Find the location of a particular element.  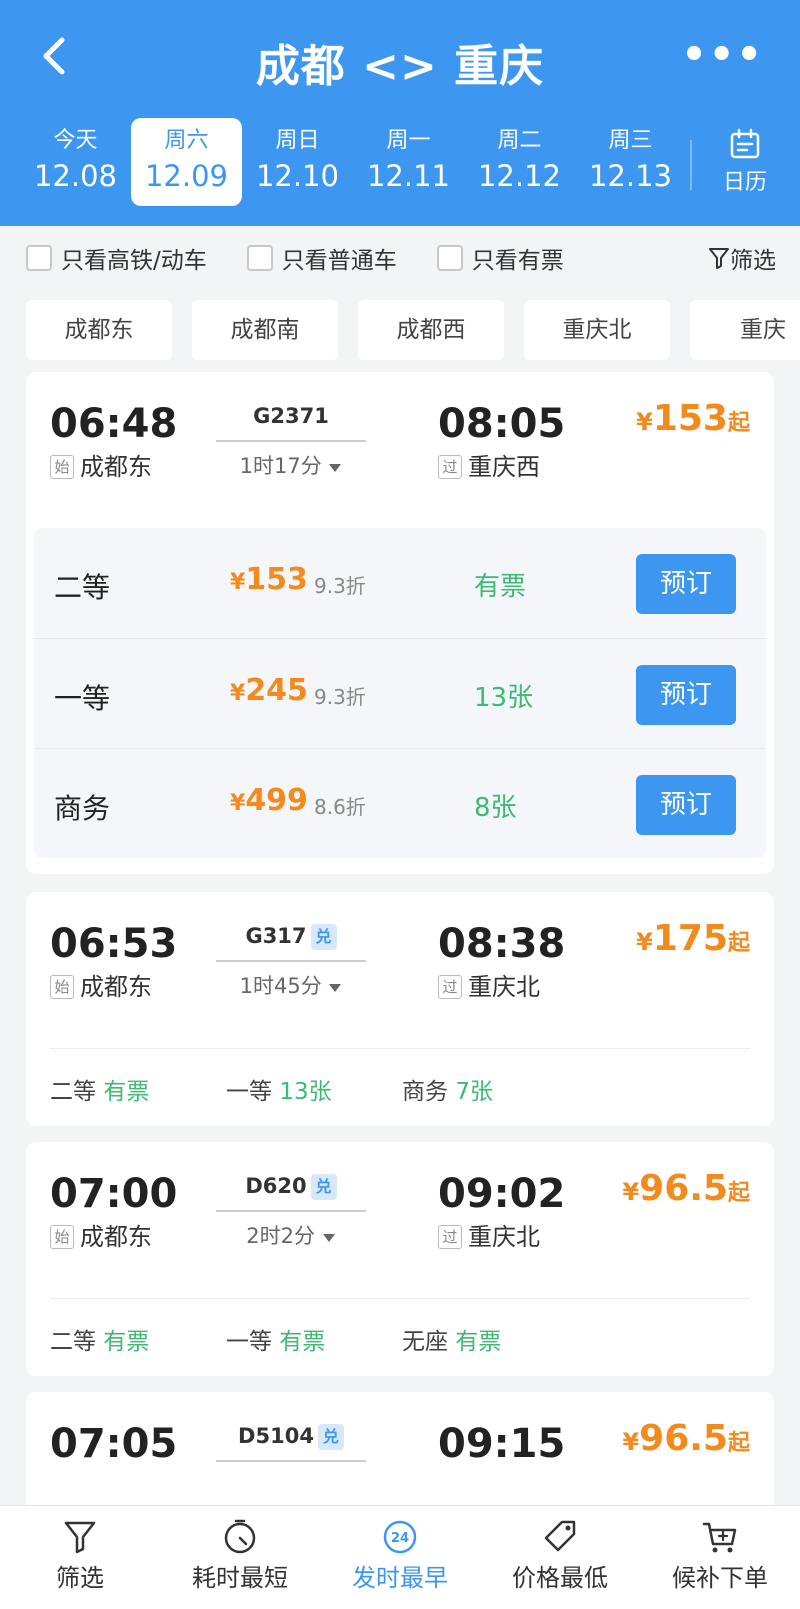

tab-label: 价格最低 is located at coordinates (560, 1578).